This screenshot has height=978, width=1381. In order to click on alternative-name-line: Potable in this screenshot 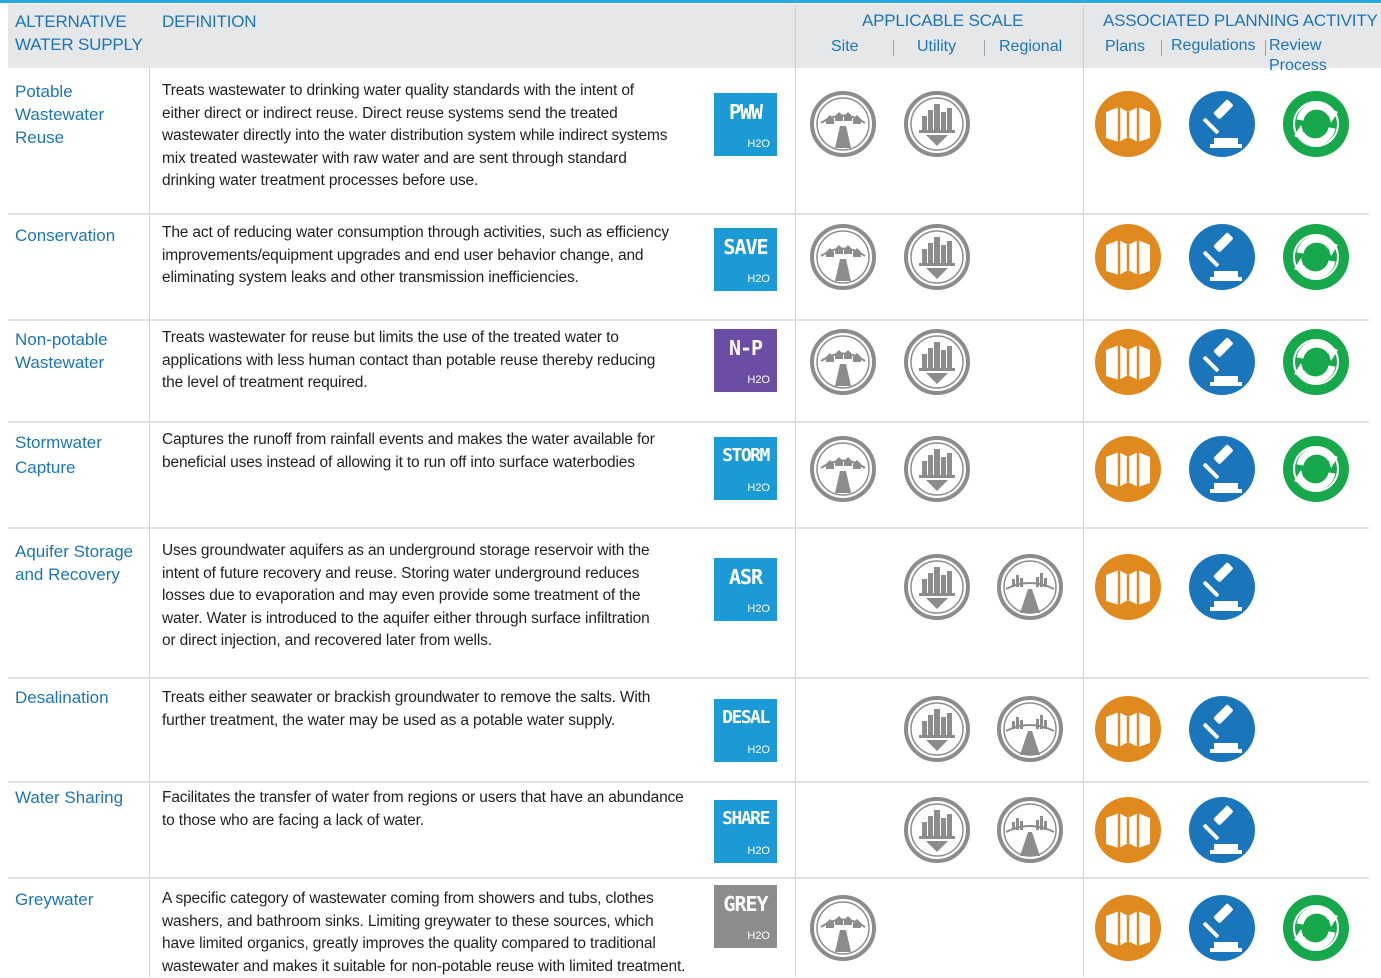, I will do `click(44, 91)`.